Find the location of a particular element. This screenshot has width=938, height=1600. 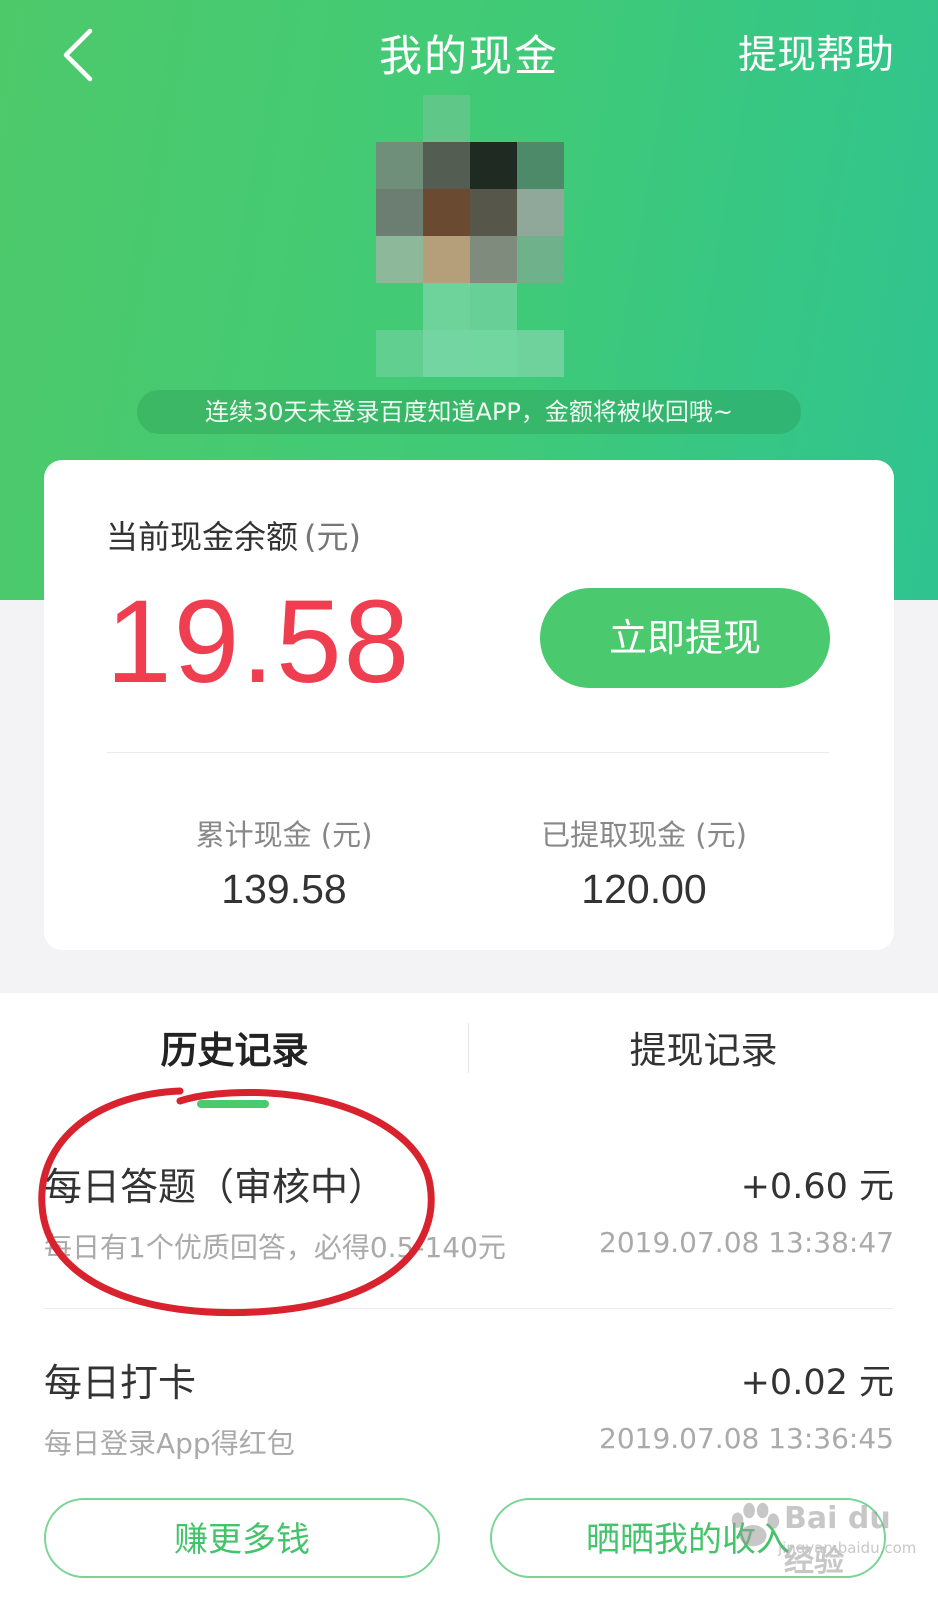

record-time: 2019.07.08 13:36:45 is located at coordinates (746, 1438).